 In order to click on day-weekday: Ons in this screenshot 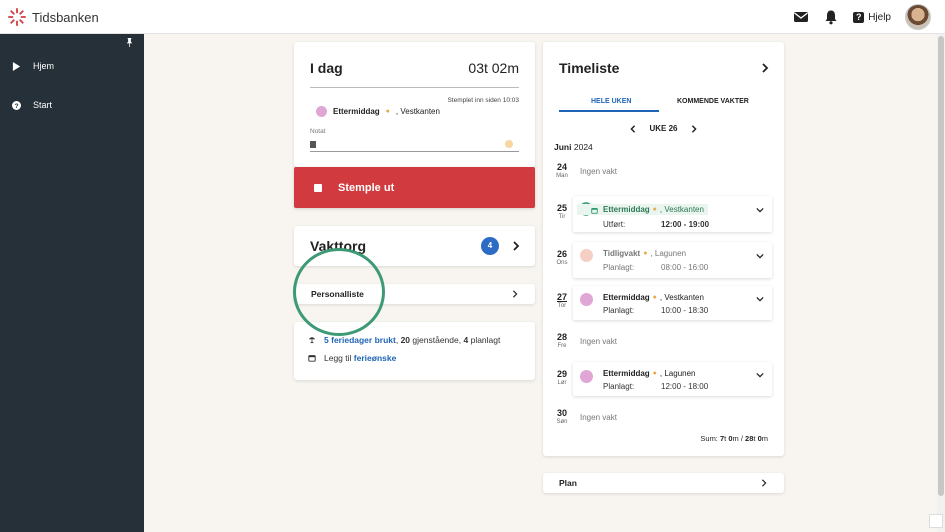, I will do `click(562, 263)`.